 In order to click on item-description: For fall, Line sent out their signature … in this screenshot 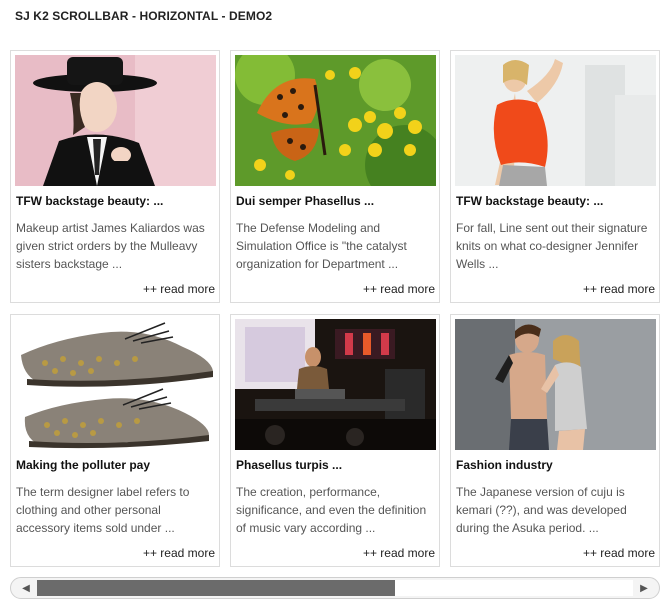, I will do `click(552, 246)`.